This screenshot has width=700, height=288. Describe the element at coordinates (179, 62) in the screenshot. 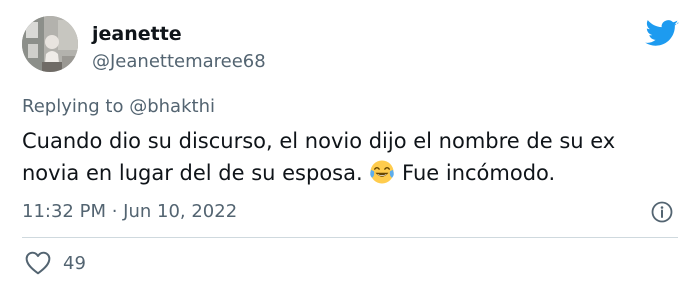

I see `user-handle: @Jeanettemaree68` at that location.